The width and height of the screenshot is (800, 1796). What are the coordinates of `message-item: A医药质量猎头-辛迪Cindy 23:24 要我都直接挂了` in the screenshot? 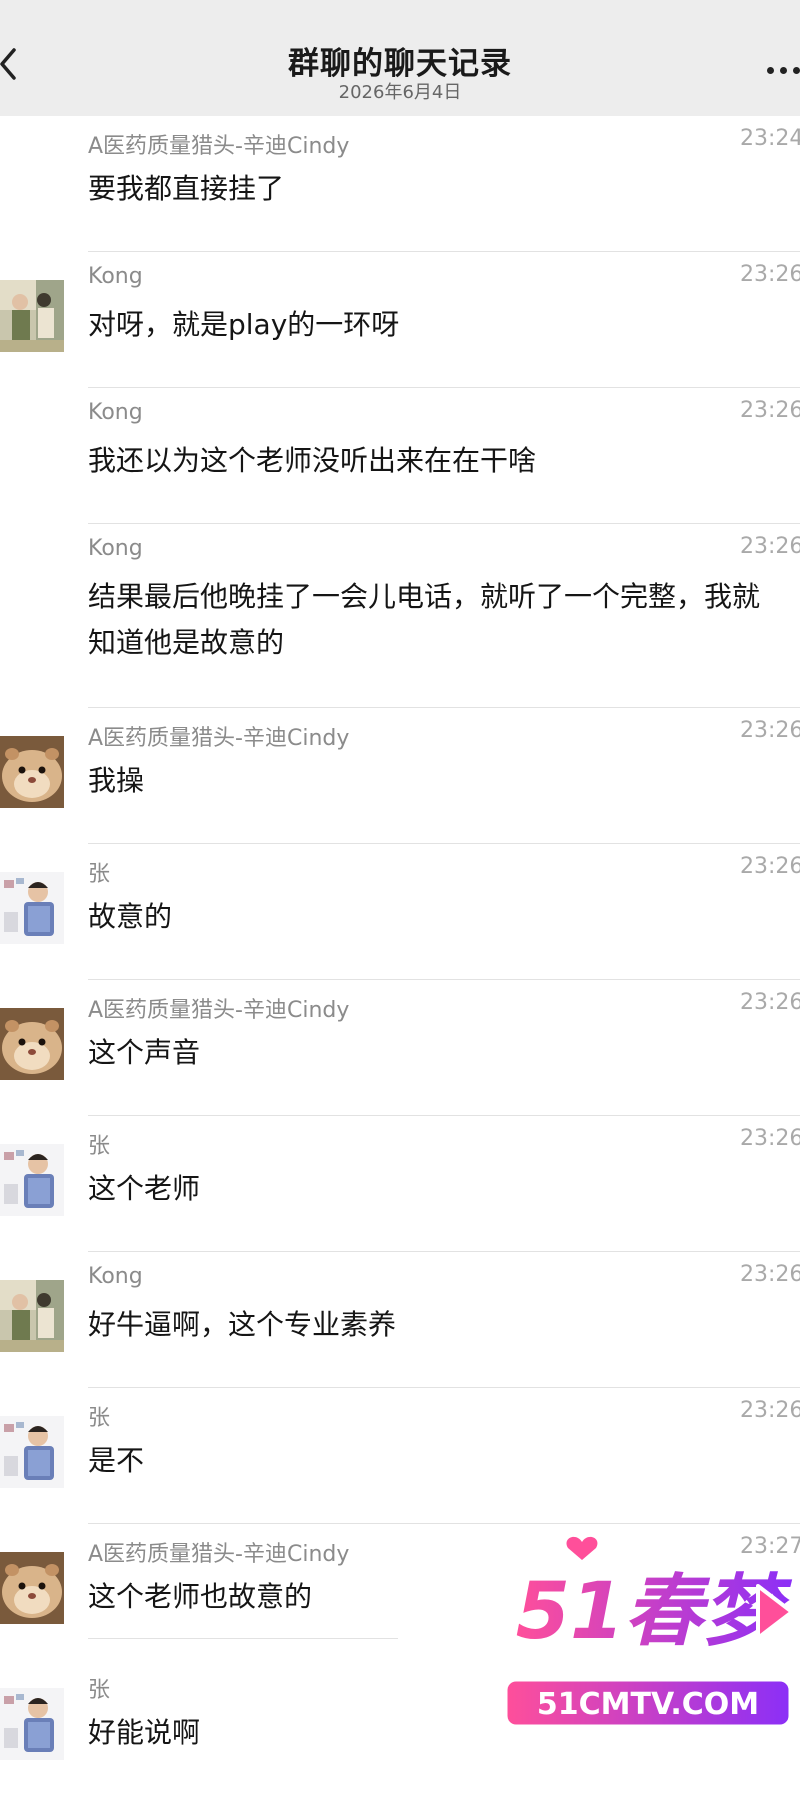 It's located at (400, 184).